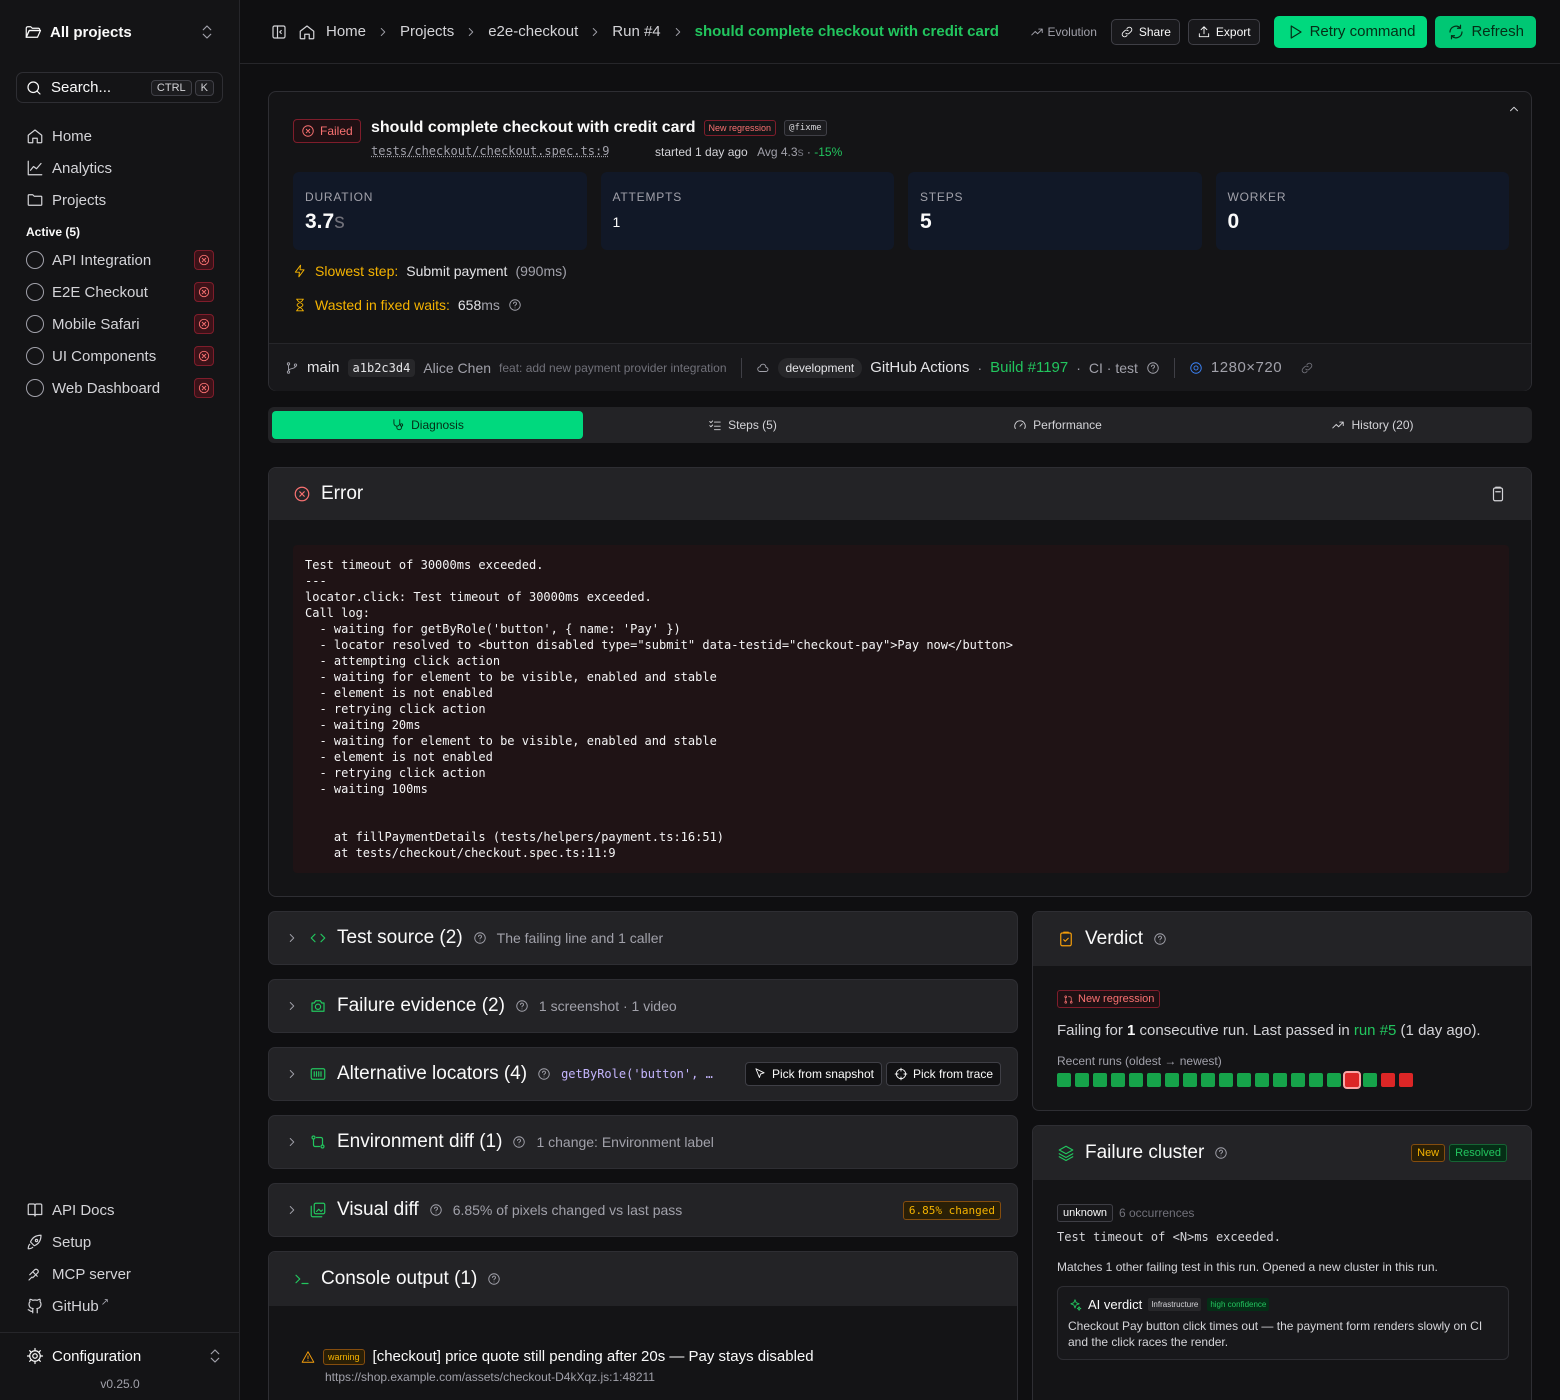  What do you see at coordinates (1375, 1030) in the screenshot?
I see `last-passed-run-link: run #5` at bounding box center [1375, 1030].